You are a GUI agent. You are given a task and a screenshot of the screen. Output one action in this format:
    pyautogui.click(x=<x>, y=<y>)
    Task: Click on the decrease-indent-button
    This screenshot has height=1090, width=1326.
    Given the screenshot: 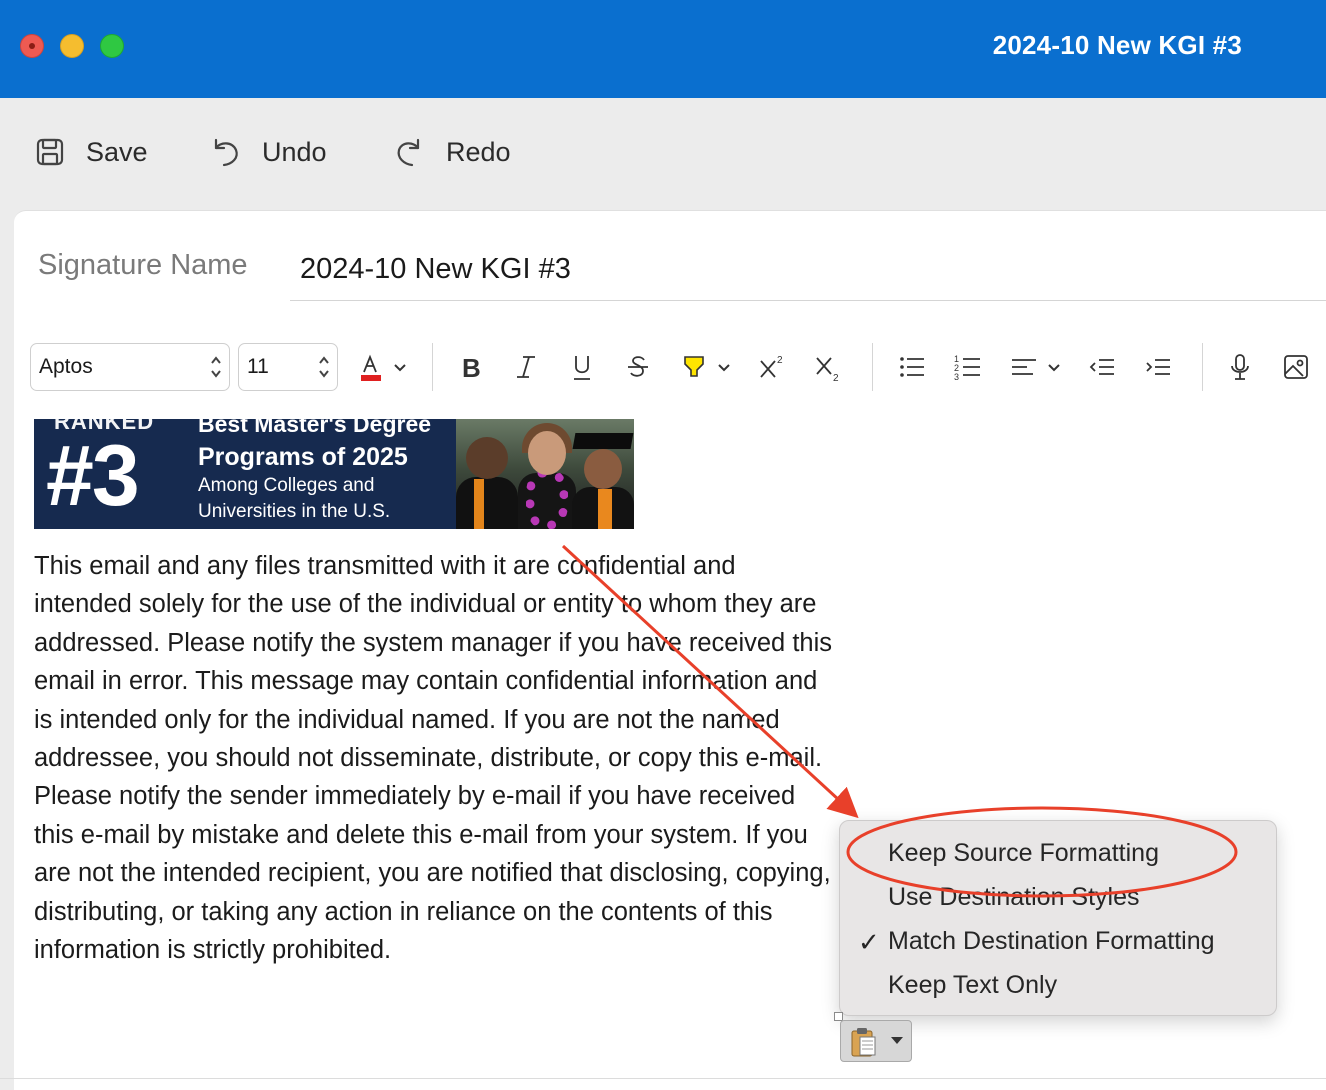 What is the action you would take?
    pyautogui.click(x=1102, y=367)
    